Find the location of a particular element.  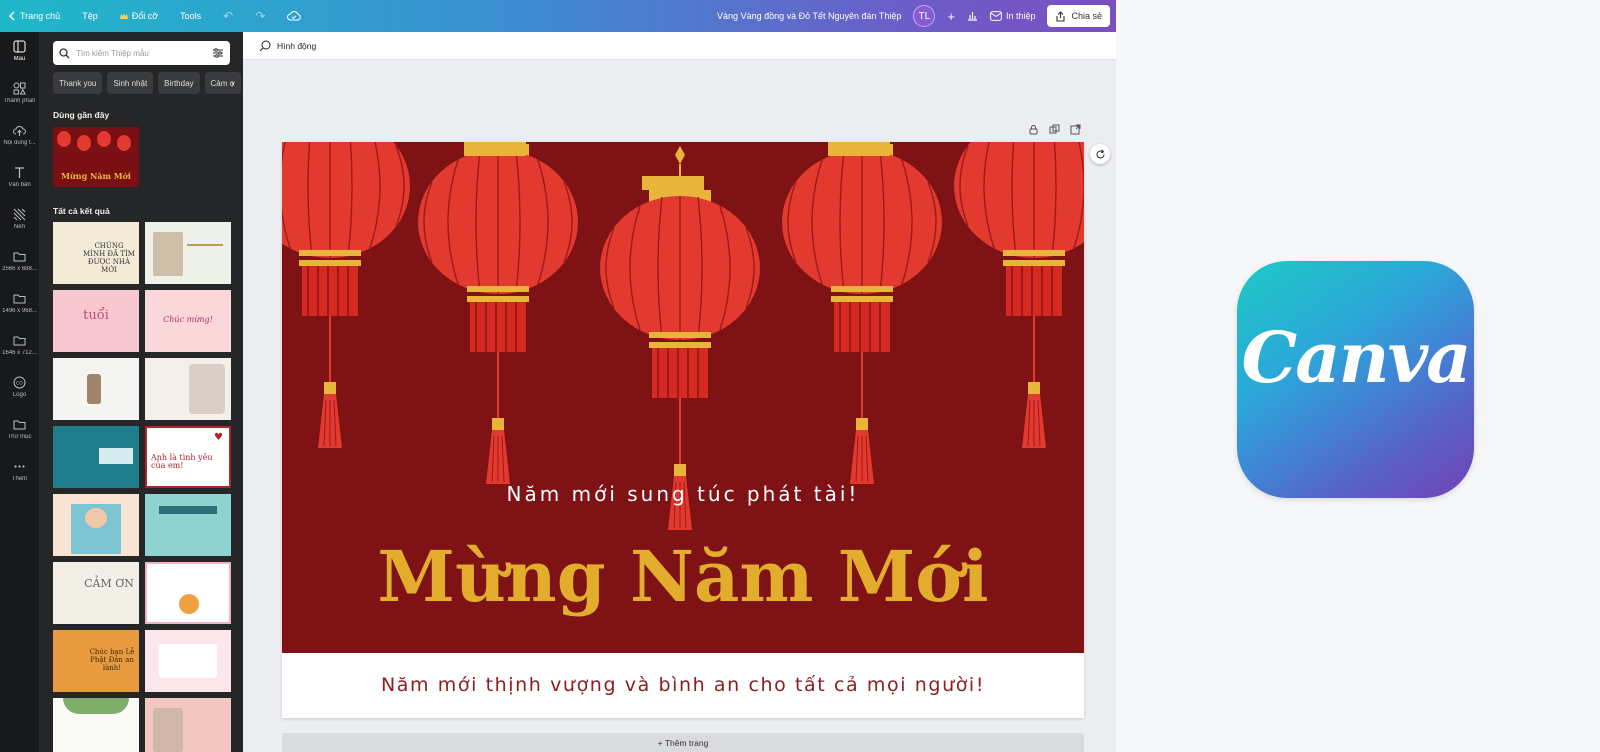

search-box: Tìm kiếm Thiệp mẫu is located at coordinates (141, 53).